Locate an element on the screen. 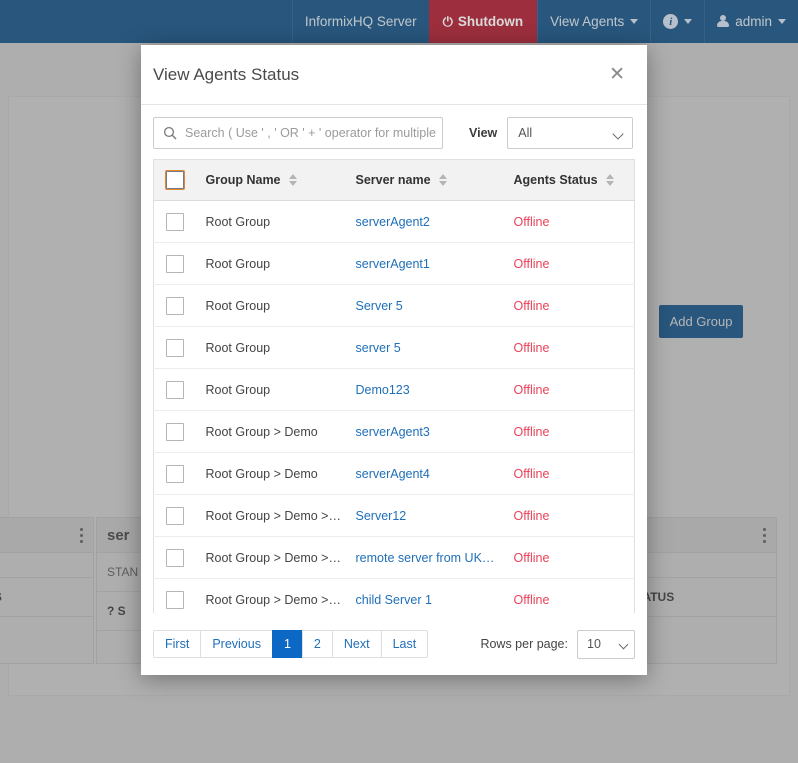 Image resolution: width=798 pixels, height=763 pixels. pagination-first: First is located at coordinates (177, 644).